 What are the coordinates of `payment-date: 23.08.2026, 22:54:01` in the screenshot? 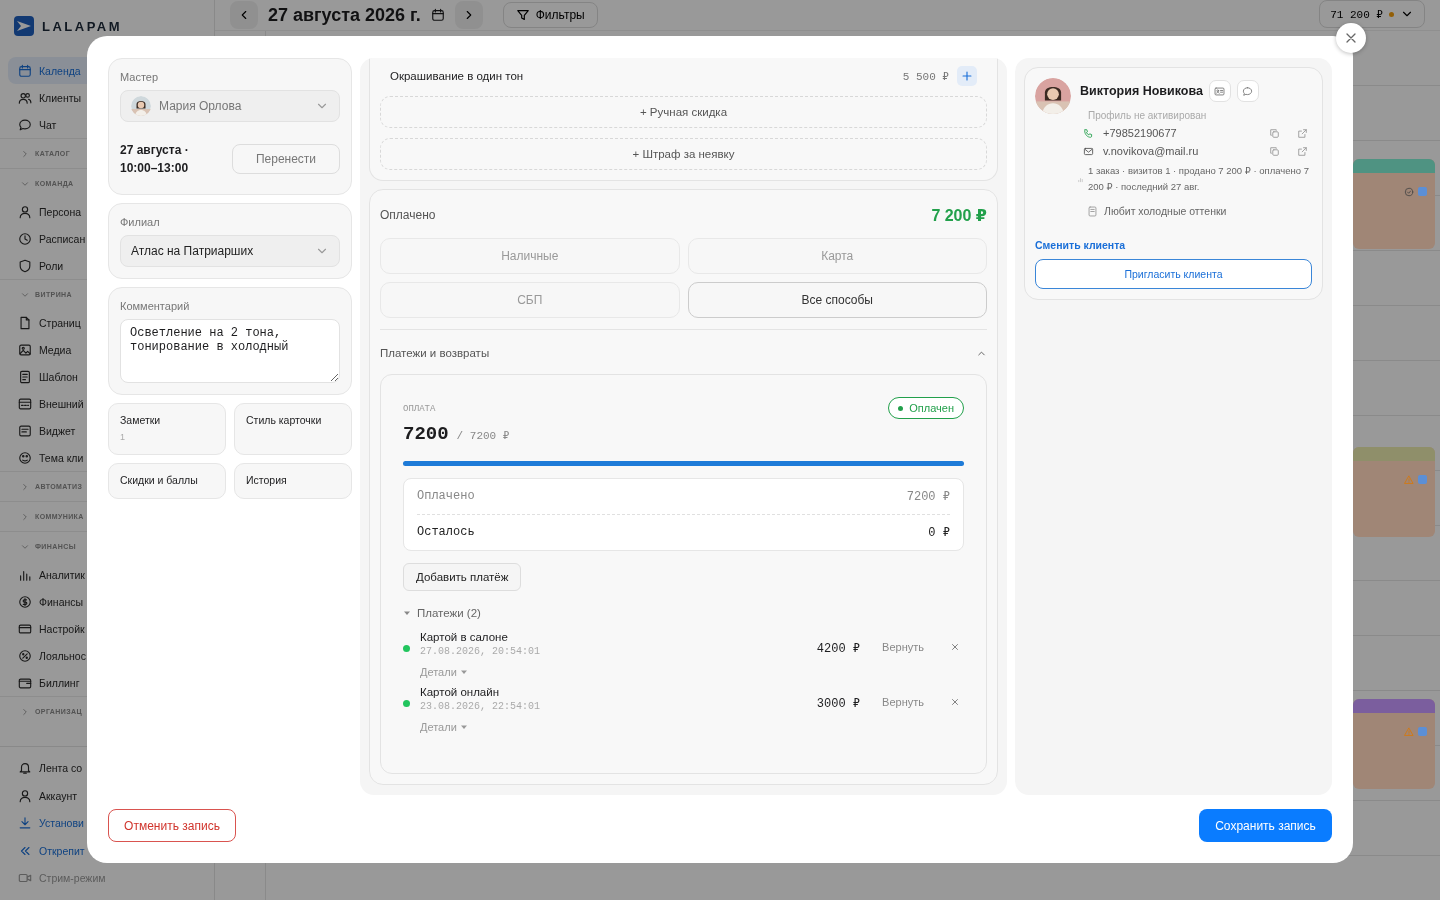 It's located at (480, 706).